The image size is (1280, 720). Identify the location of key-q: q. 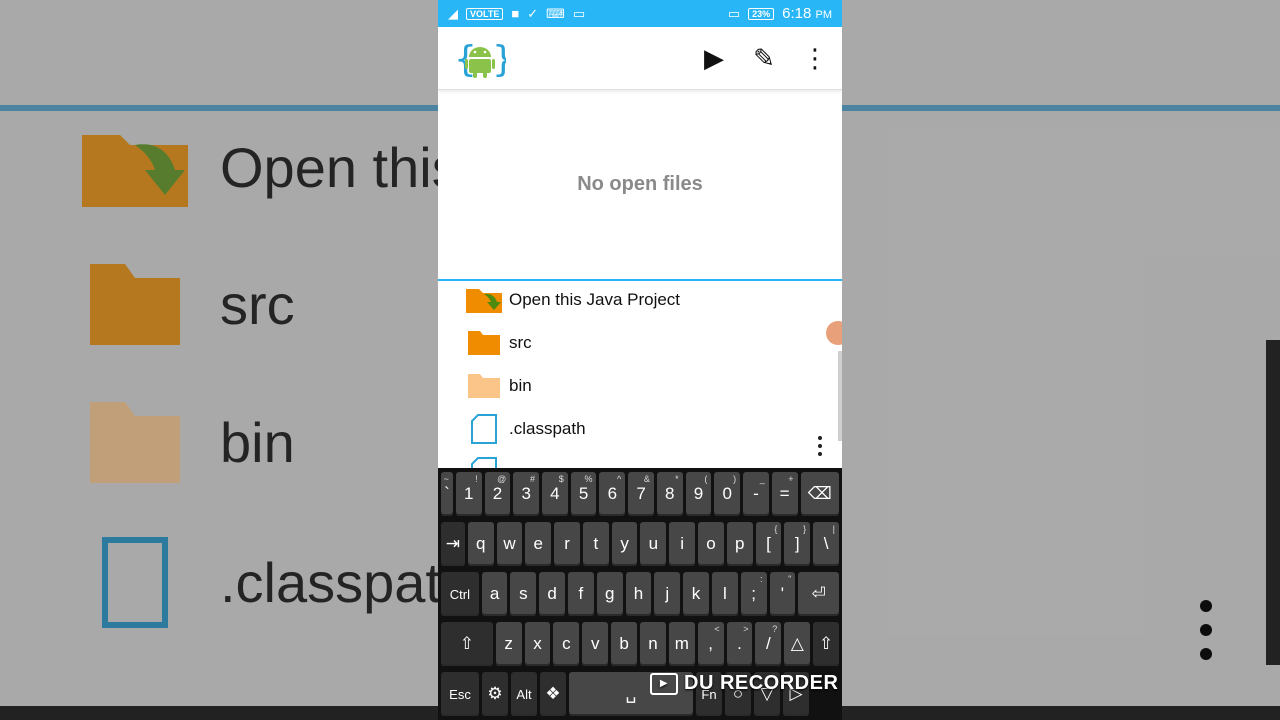
(480, 544).